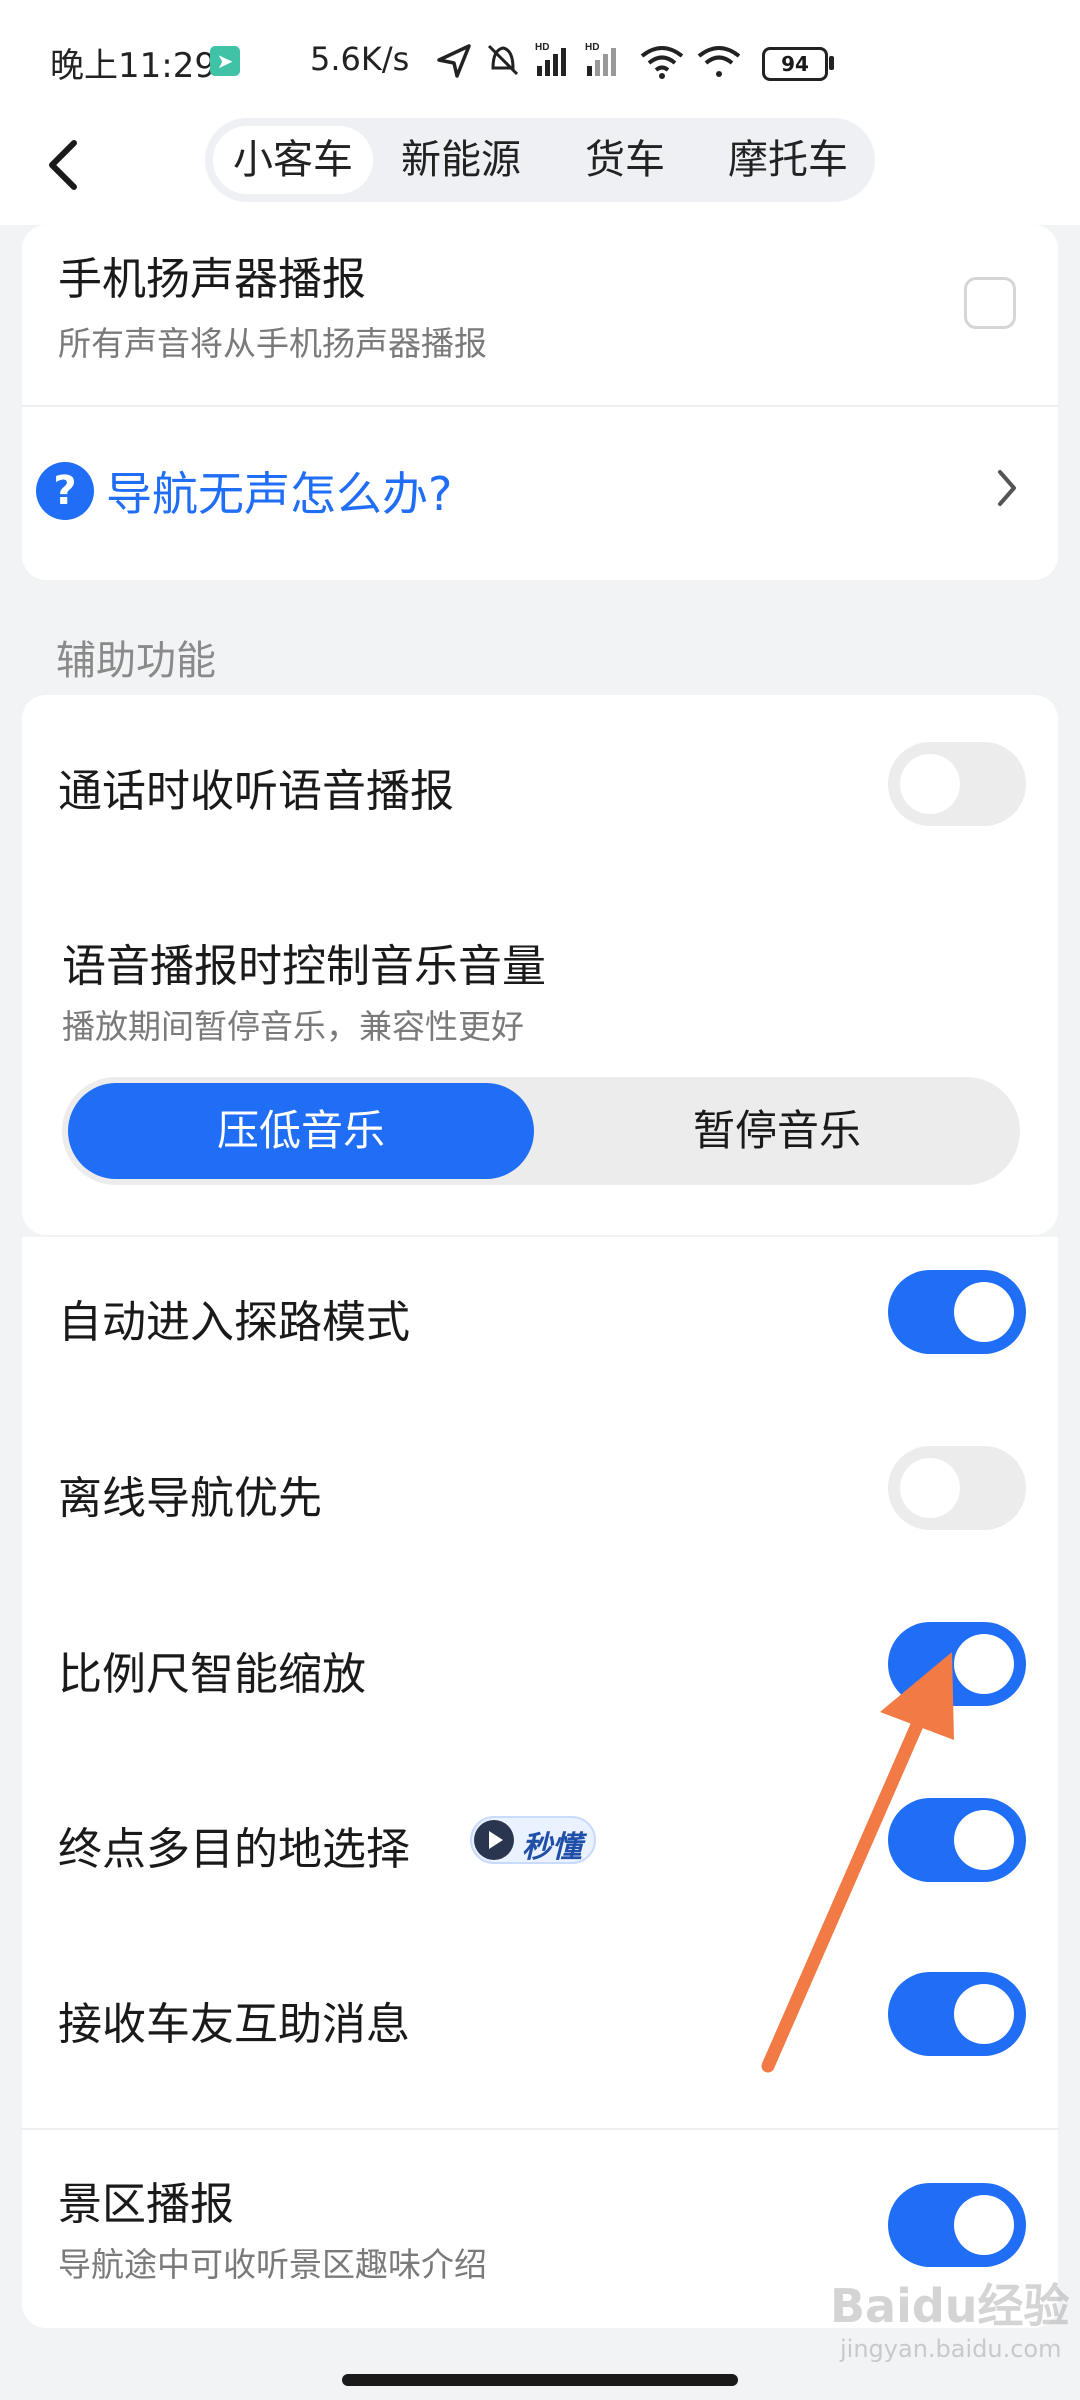 The width and height of the screenshot is (1080, 2400). What do you see at coordinates (272, 2264) in the screenshot?
I see `scenic-broadcast-subtitle: 导航途中可收听景区趣味介绍` at bounding box center [272, 2264].